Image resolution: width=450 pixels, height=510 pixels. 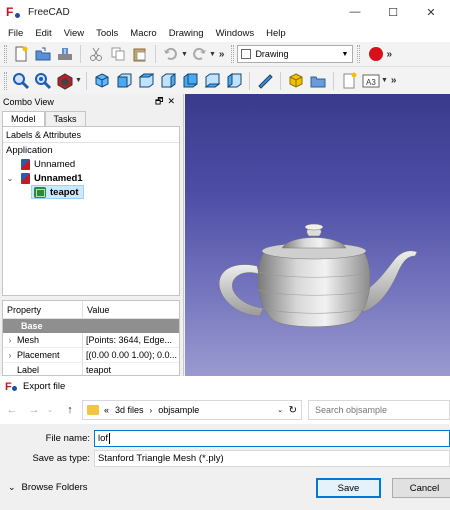 I want to click on menu-tools: Tools, so click(x=107, y=33).